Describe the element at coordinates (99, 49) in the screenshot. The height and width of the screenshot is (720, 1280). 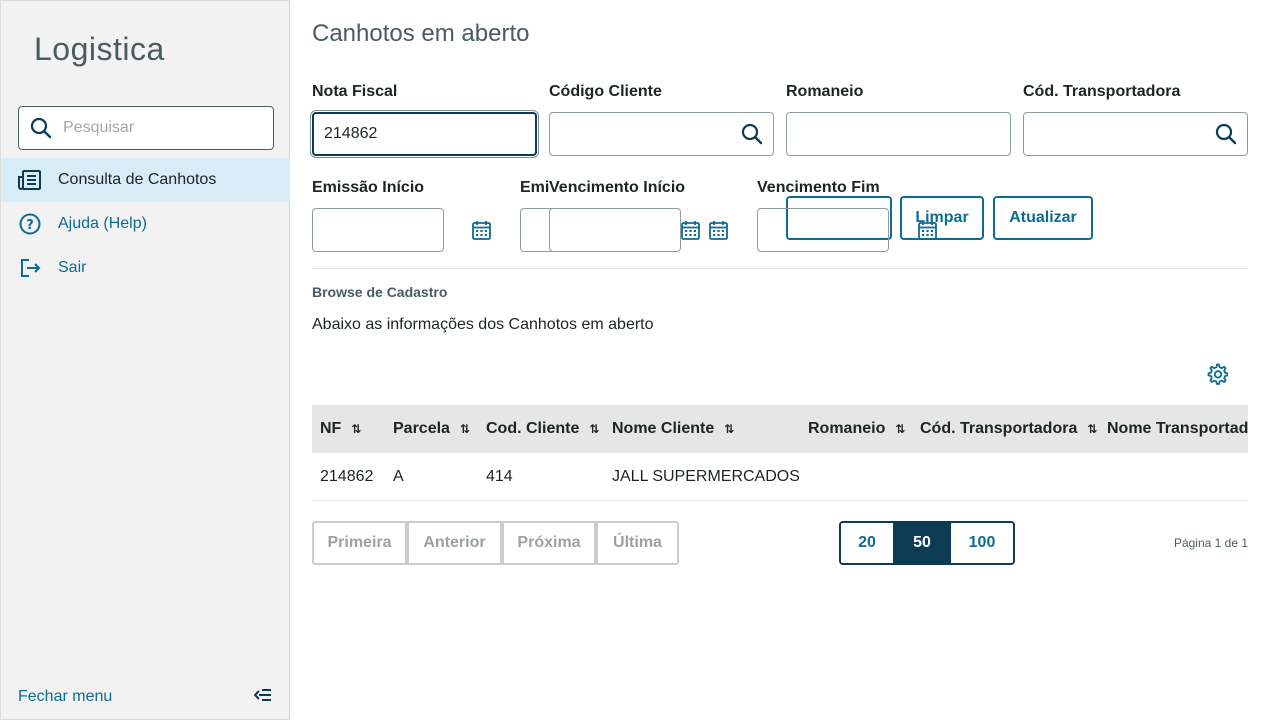
I see `app-title: Logistica` at that location.